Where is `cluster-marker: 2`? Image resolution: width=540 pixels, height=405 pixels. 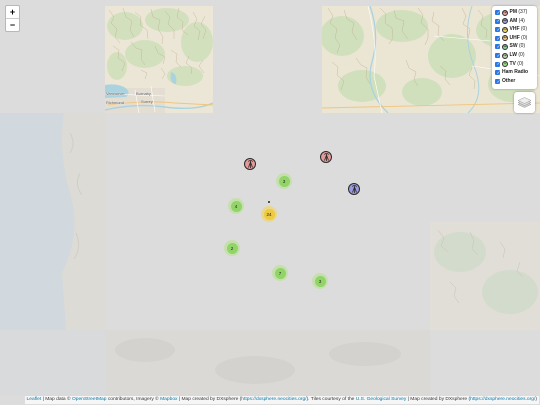
cluster-marker: 2 is located at coordinates (232, 248).